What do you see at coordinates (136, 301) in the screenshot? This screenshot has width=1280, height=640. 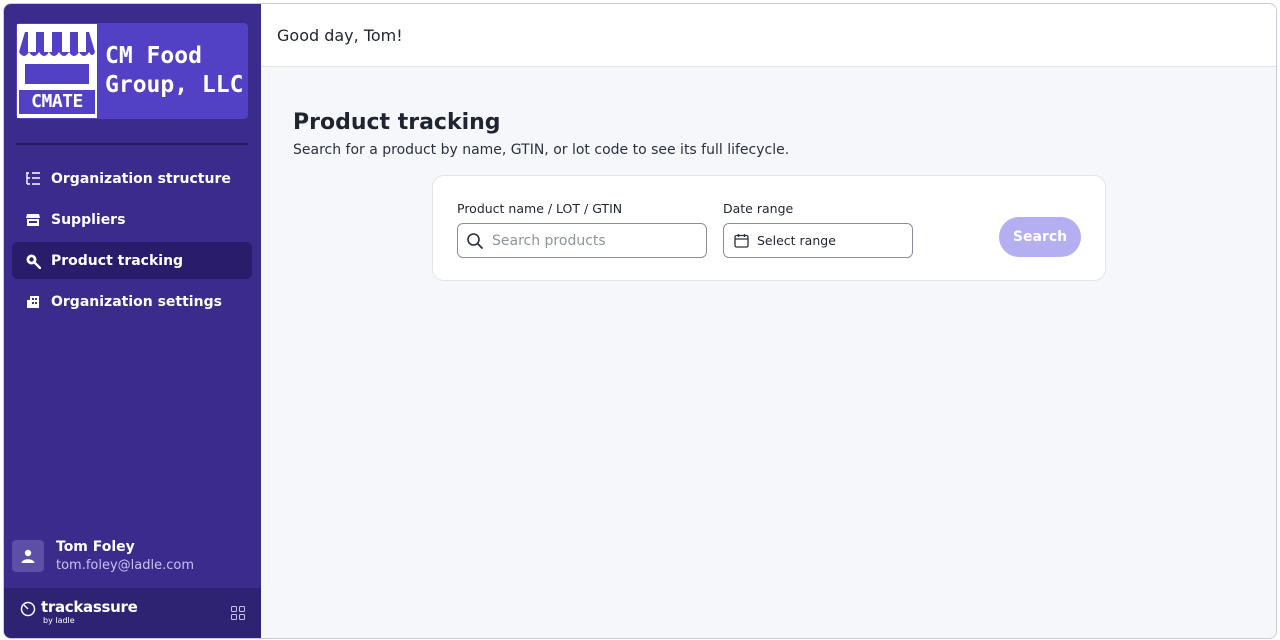 I see `sidebar-item-label: Organization settings` at bounding box center [136, 301].